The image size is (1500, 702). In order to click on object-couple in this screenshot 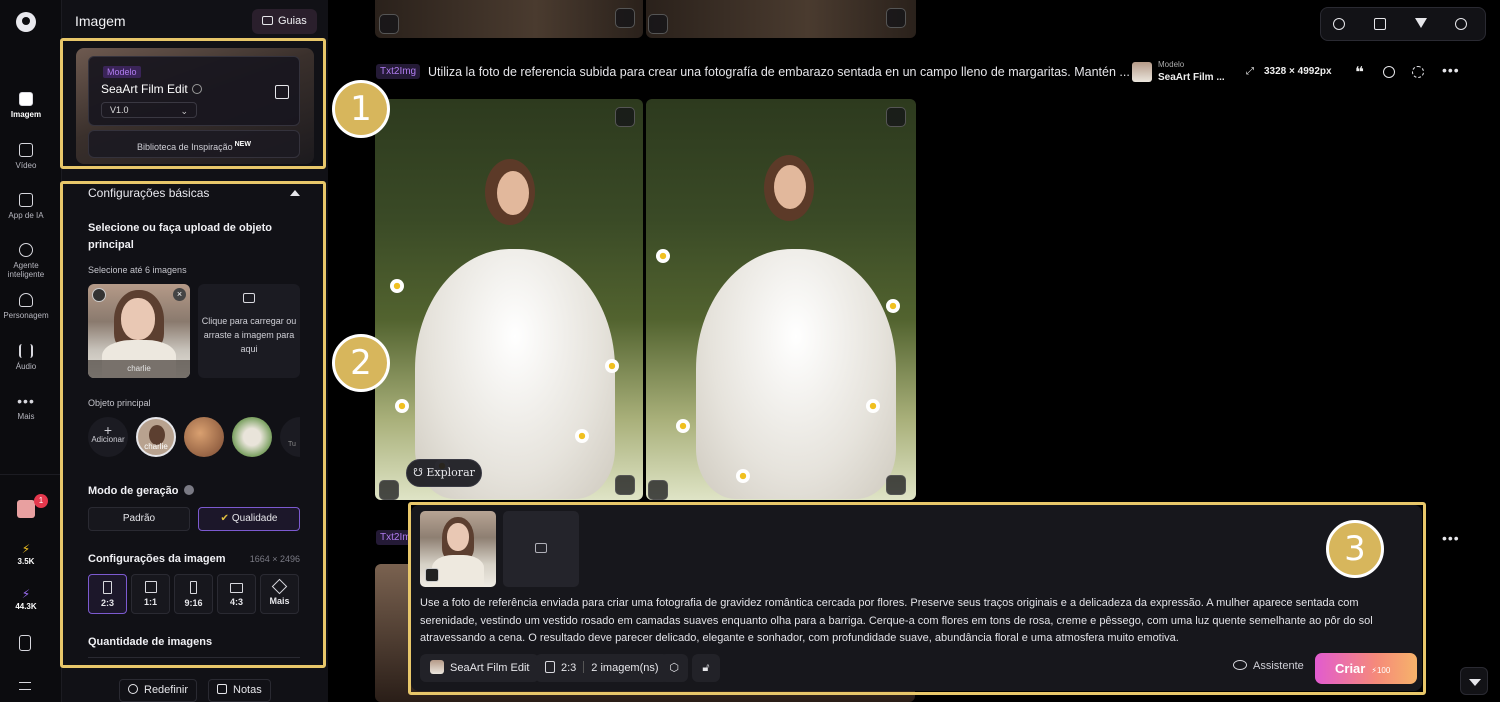, I will do `click(204, 437)`.